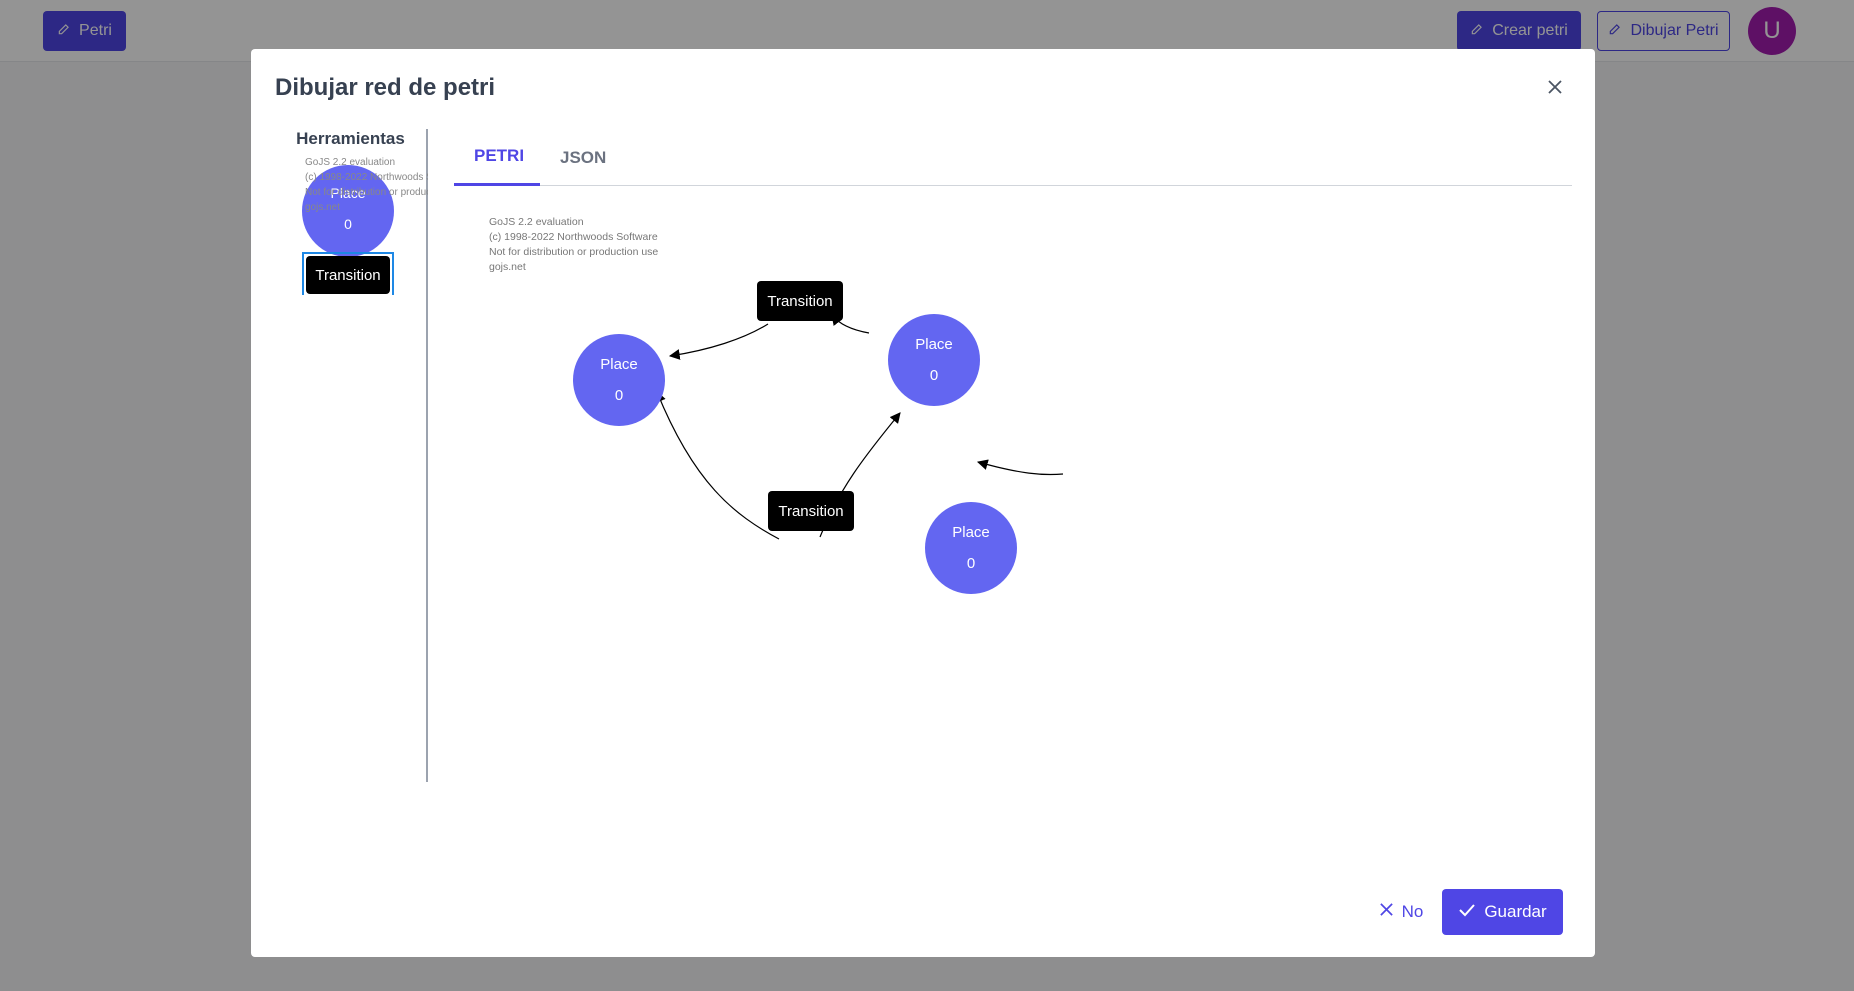  Describe the element at coordinates (811, 511) in the screenshot. I see `transition-node-2: Transition` at that location.